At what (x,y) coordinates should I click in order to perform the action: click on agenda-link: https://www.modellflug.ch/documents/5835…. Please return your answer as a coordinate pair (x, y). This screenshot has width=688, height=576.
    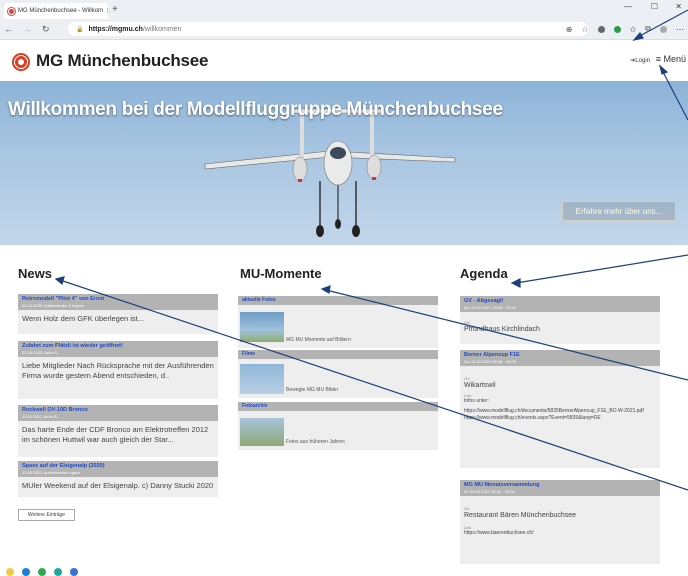
    Looking at the image, I should click on (560, 411).